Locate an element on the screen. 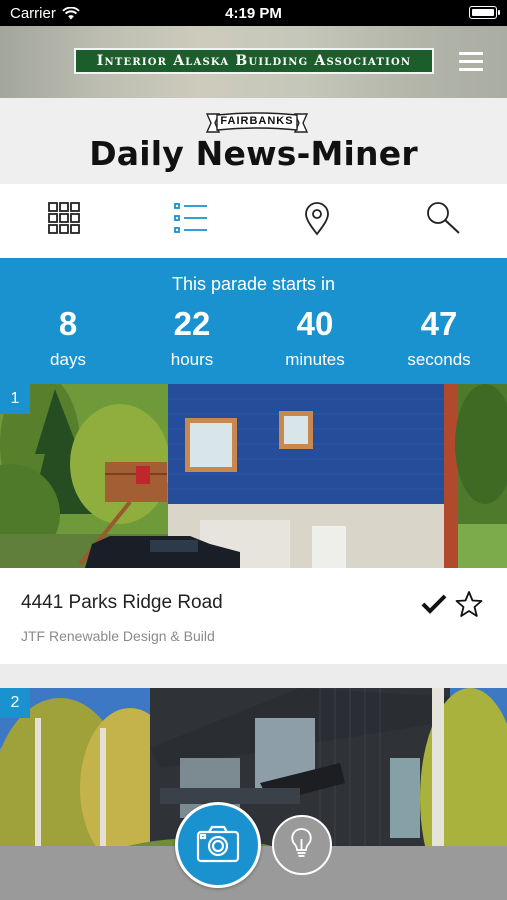 The height and width of the screenshot is (900, 507). countdown-heading: This parade starts in is located at coordinates (253, 284).